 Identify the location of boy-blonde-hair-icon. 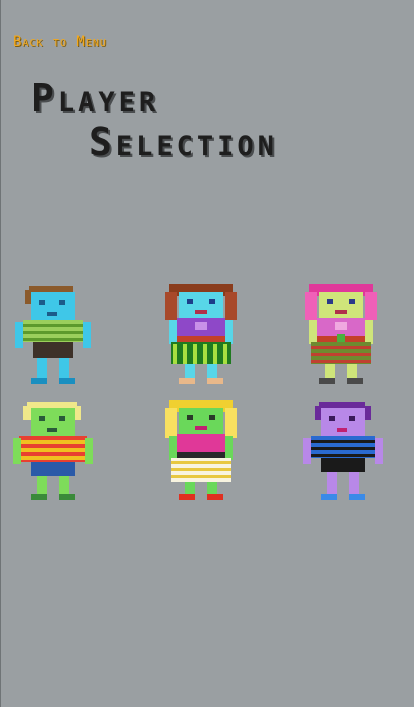
(53, 451).